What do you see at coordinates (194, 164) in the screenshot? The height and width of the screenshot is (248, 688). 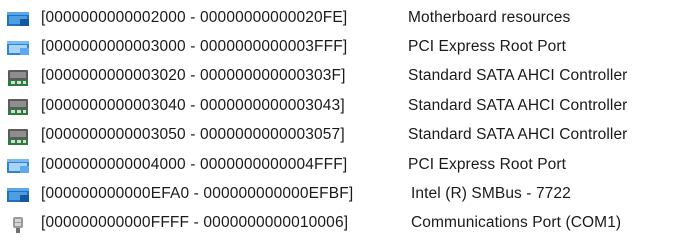 I see `address-range: [0000000000004000 - 0000000000004FFF]` at bounding box center [194, 164].